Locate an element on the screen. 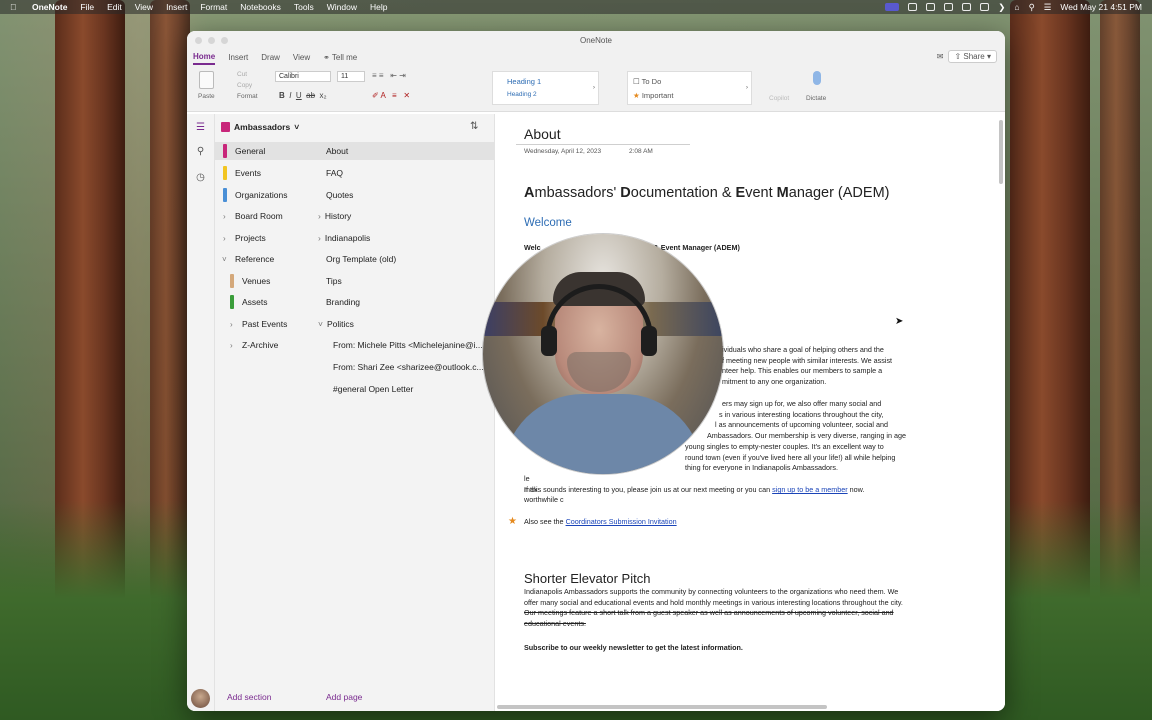 This screenshot has height=720, width=1152. page-item-quotes: Quotes is located at coordinates (339, 195).